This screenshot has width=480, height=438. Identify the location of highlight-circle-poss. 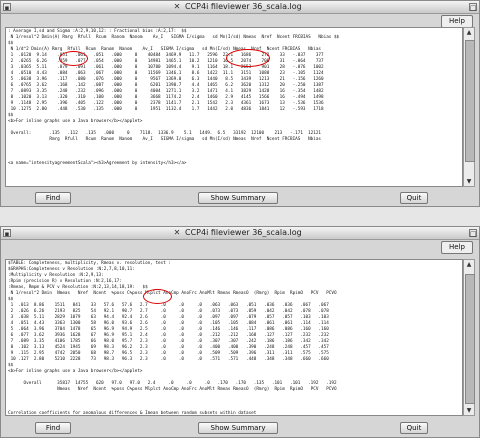
(157, 296).